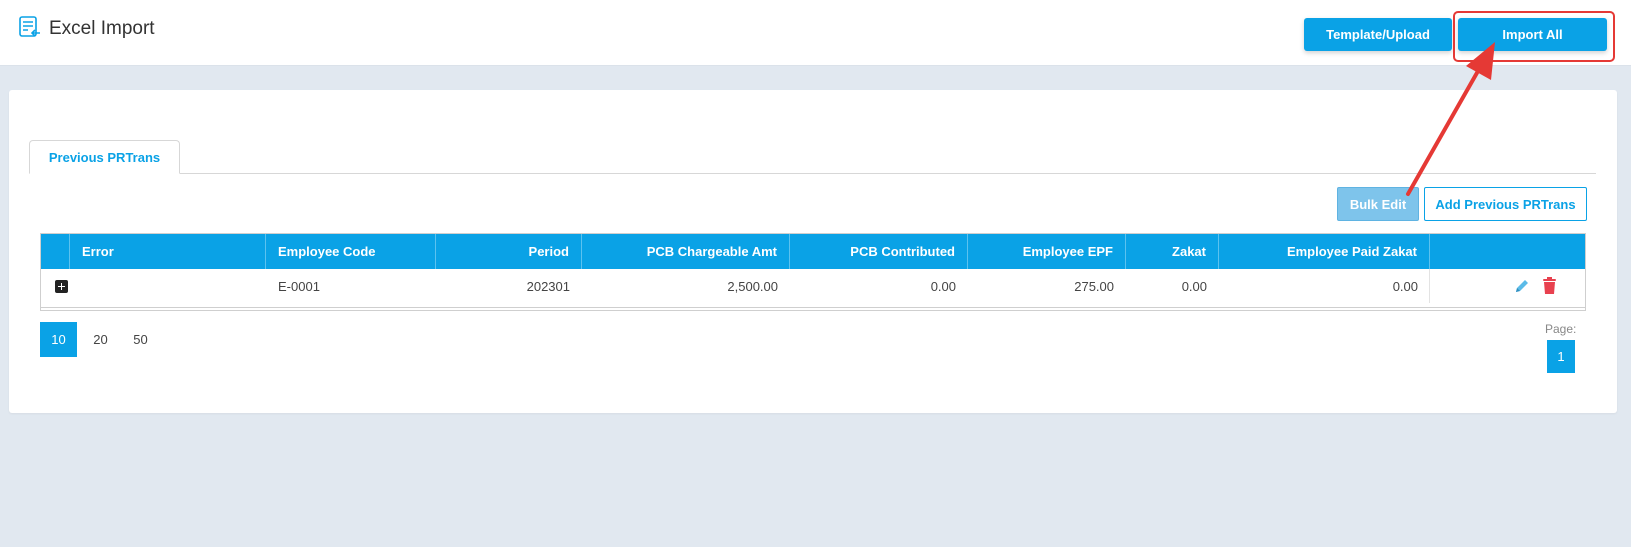 Image resolution: width=1631 pixels, height=547 pixels. I want to click on column-header-actions, so click(1507, 251).